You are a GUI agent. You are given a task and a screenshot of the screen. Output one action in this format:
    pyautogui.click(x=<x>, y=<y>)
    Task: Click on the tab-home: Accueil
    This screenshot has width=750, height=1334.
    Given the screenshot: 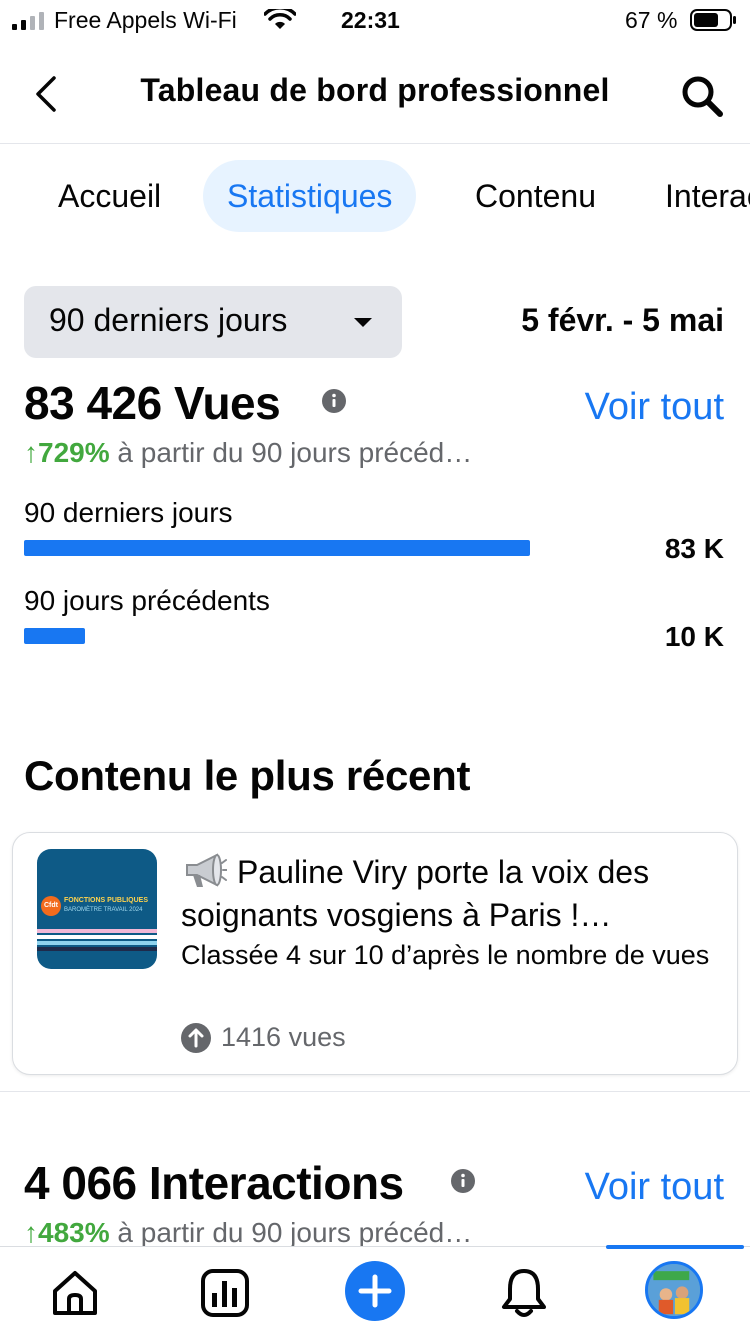 What is the action you would take?
    pyautogui.click(x=109, y=196)
    